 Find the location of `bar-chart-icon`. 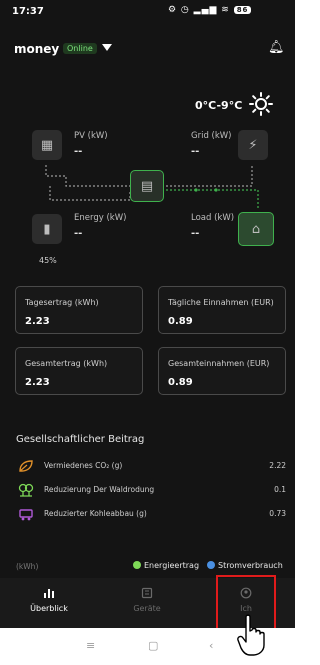

bar-chart-icon is located at coordinates (49, 594).